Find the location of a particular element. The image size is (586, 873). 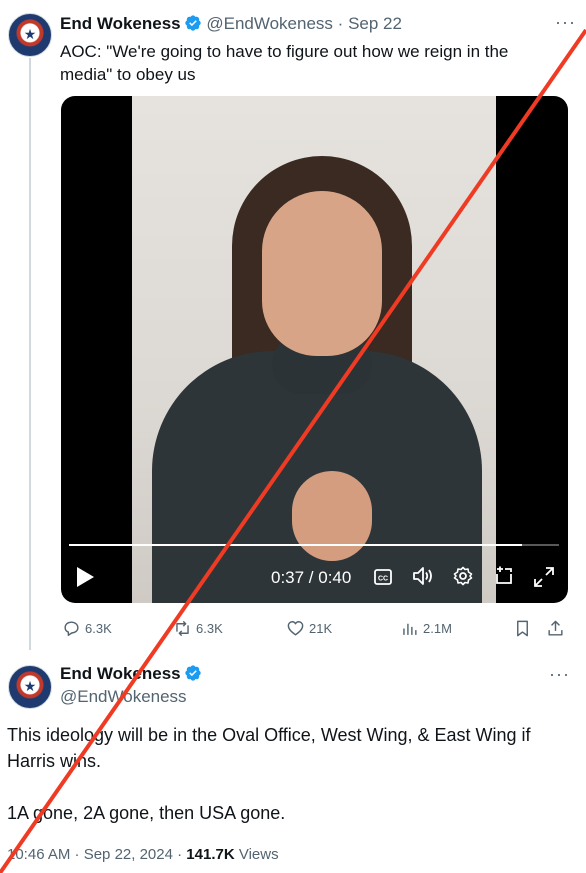

captions-icon: CC is located at coordinates (383, 577).